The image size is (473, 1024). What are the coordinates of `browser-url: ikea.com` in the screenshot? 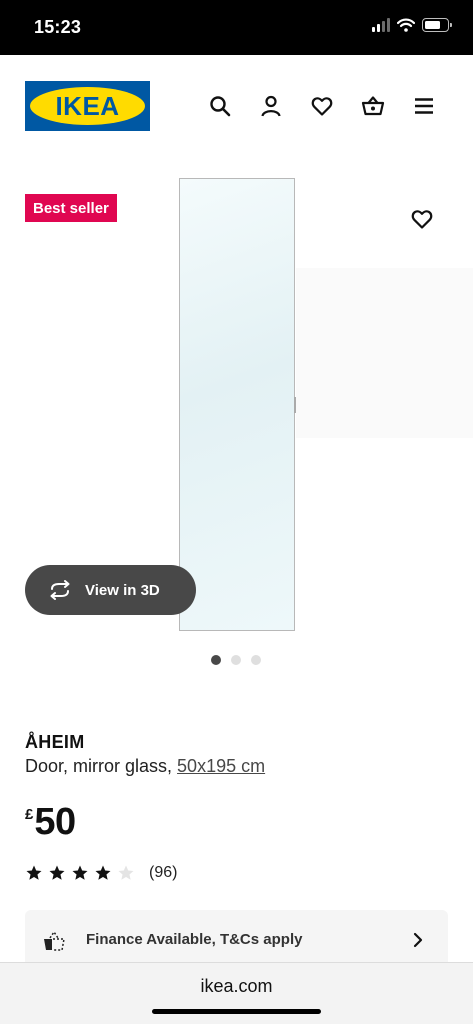 It's located at (236, 986).